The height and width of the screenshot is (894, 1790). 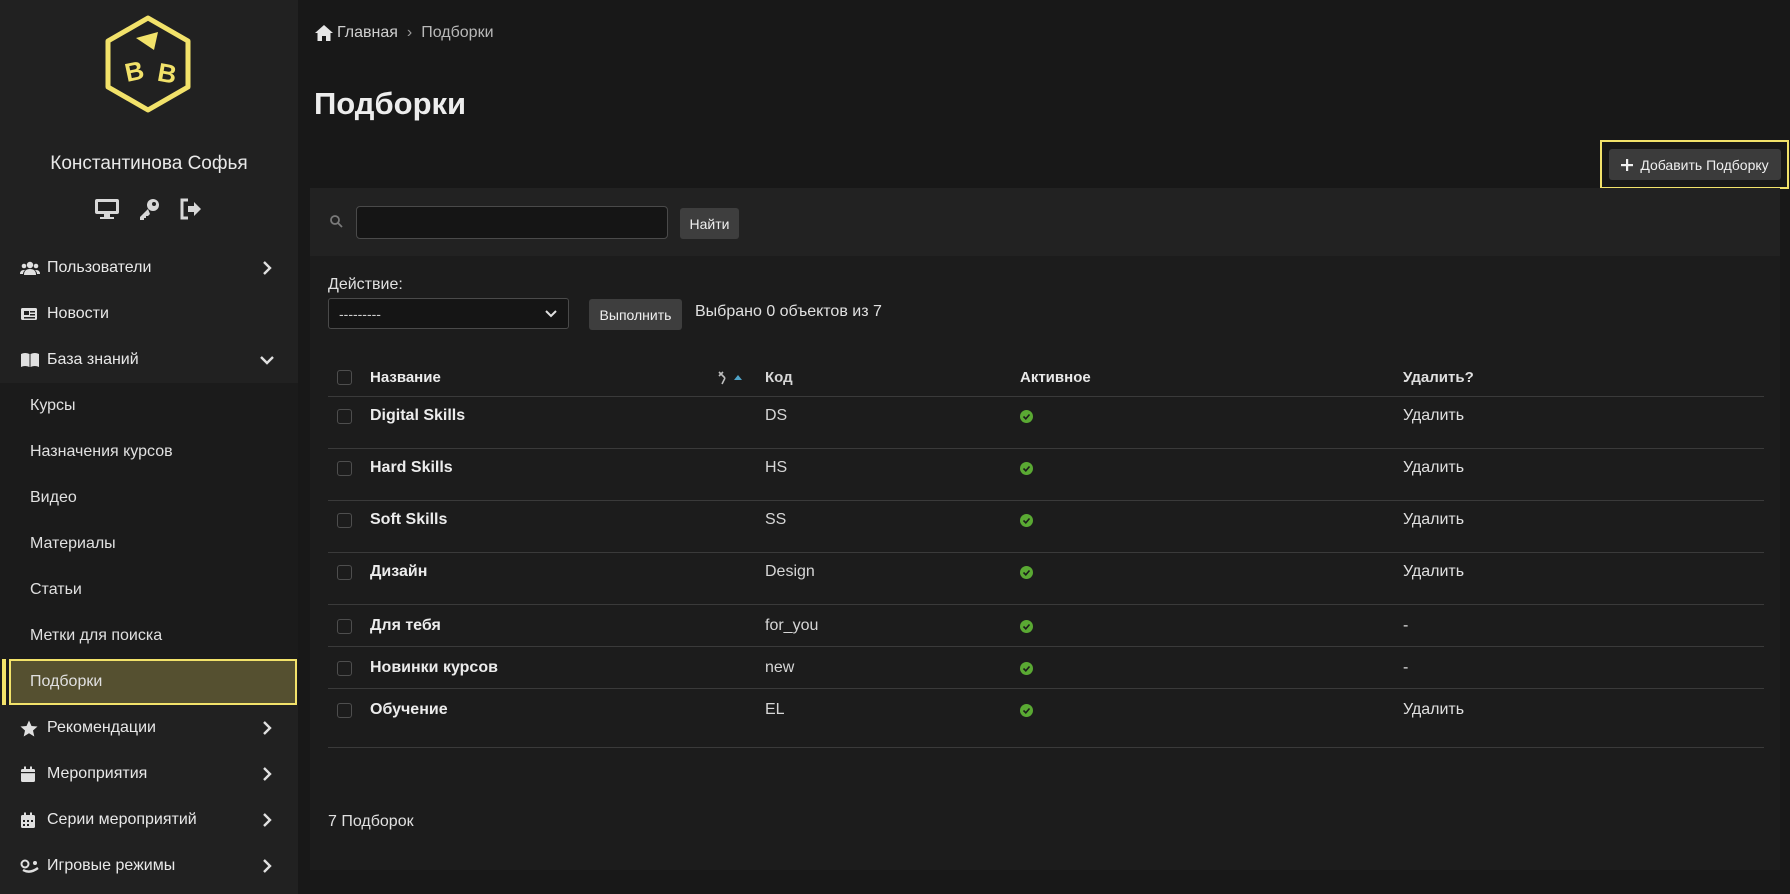 I want to click on search-input, so click(x=512, y=222).